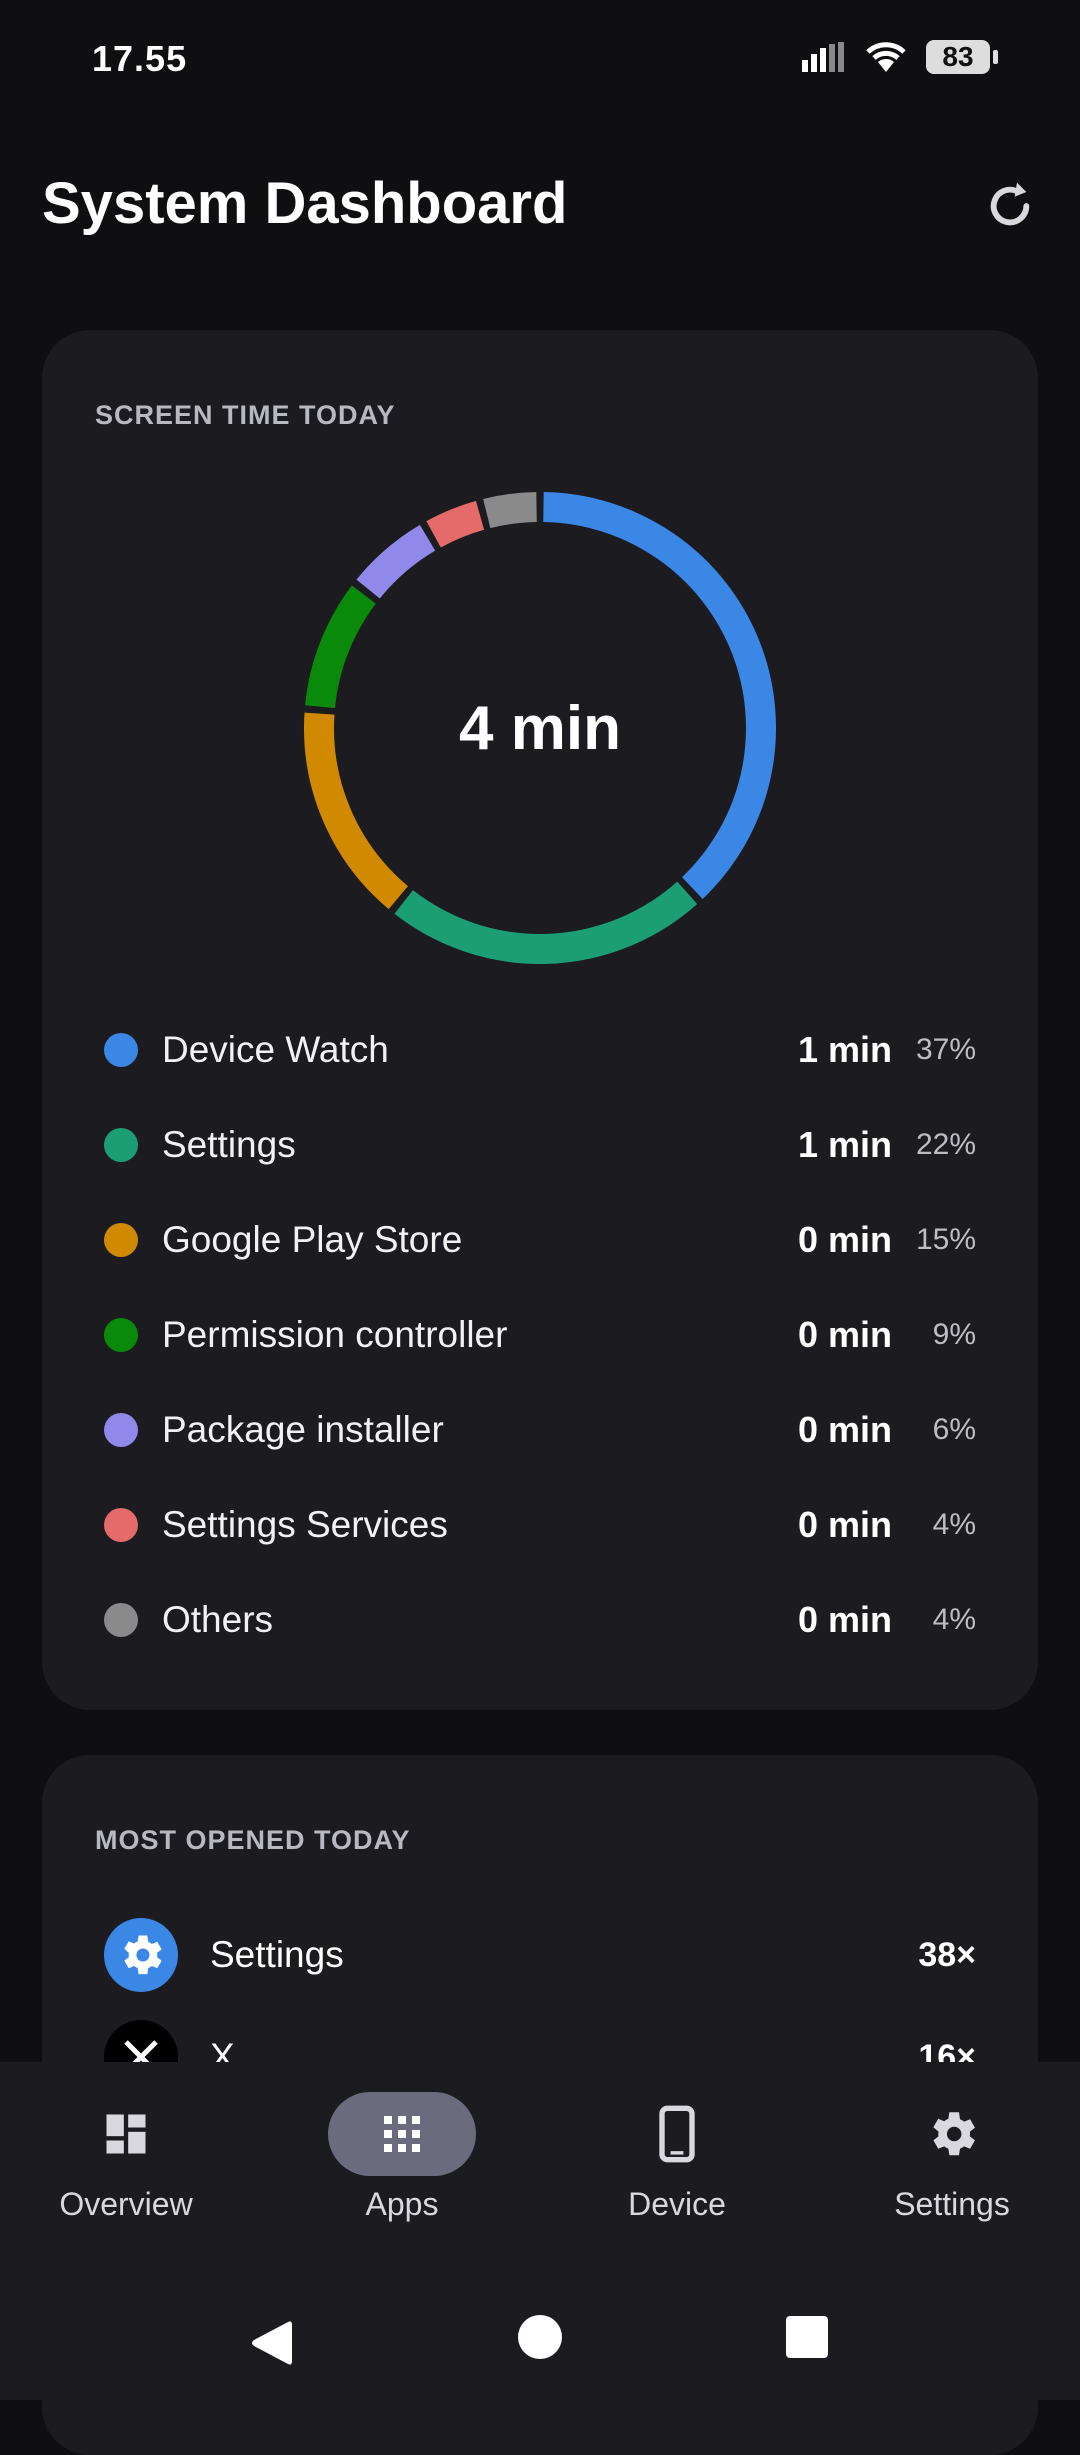 The width and height of the screenshot is (1080, 2455). Describe the element at coordinates (540, 60) in the screenshot. I see `status-bar: 17.55 83` at that location.